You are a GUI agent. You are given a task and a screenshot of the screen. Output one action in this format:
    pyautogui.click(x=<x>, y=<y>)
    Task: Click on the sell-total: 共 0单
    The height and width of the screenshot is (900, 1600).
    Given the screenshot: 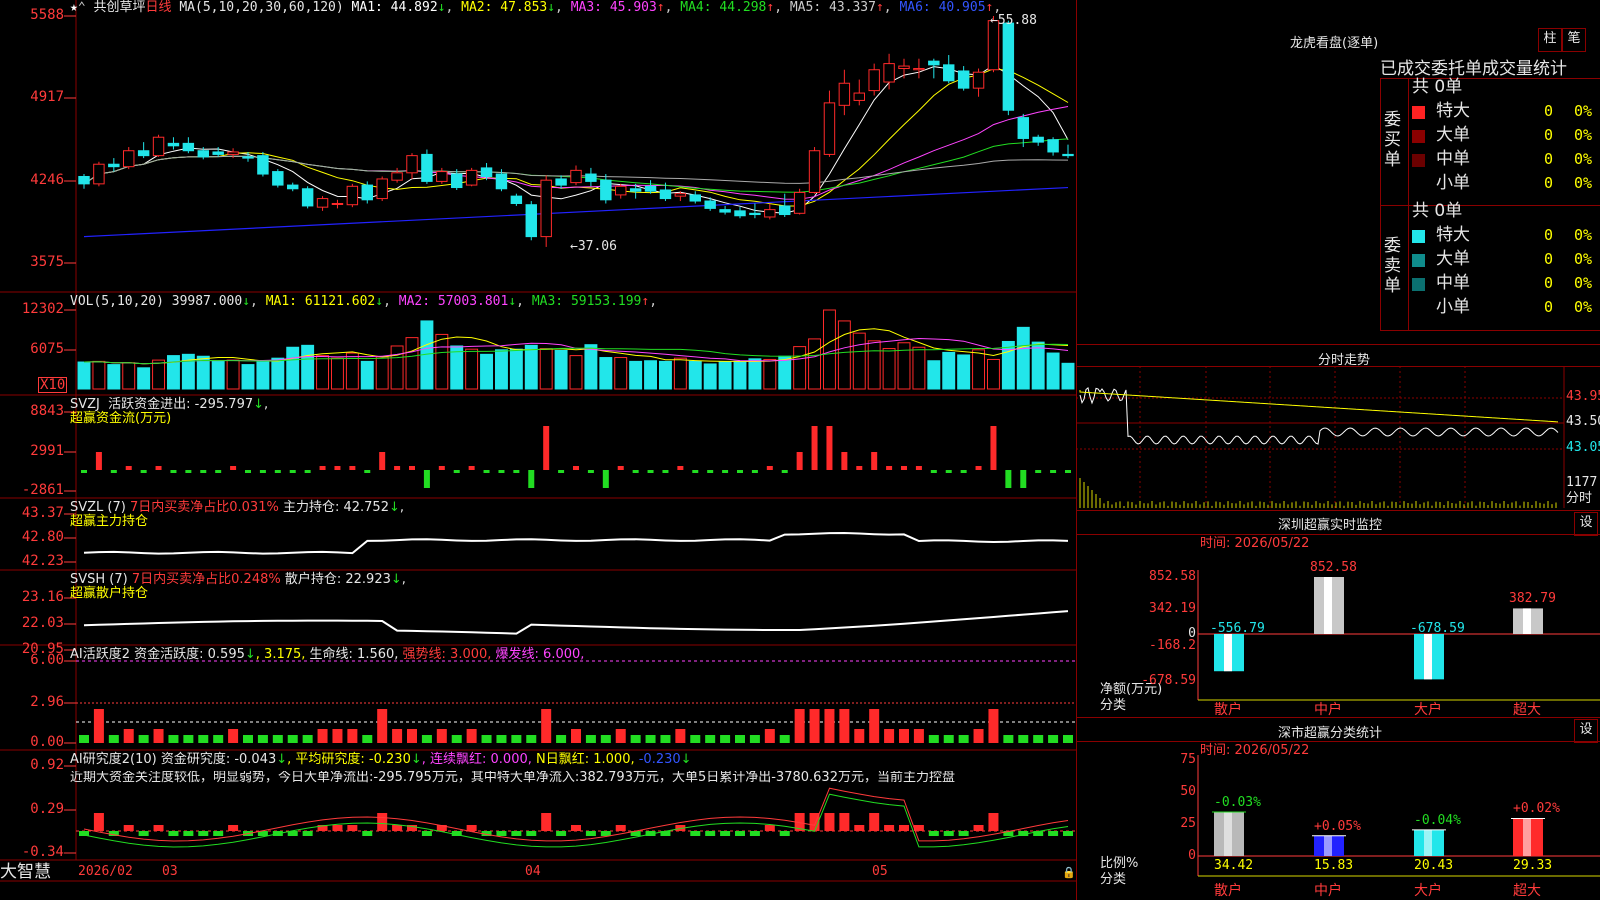 What is the action you would take?
    pyautogui.click(x=1437, y=211)
    